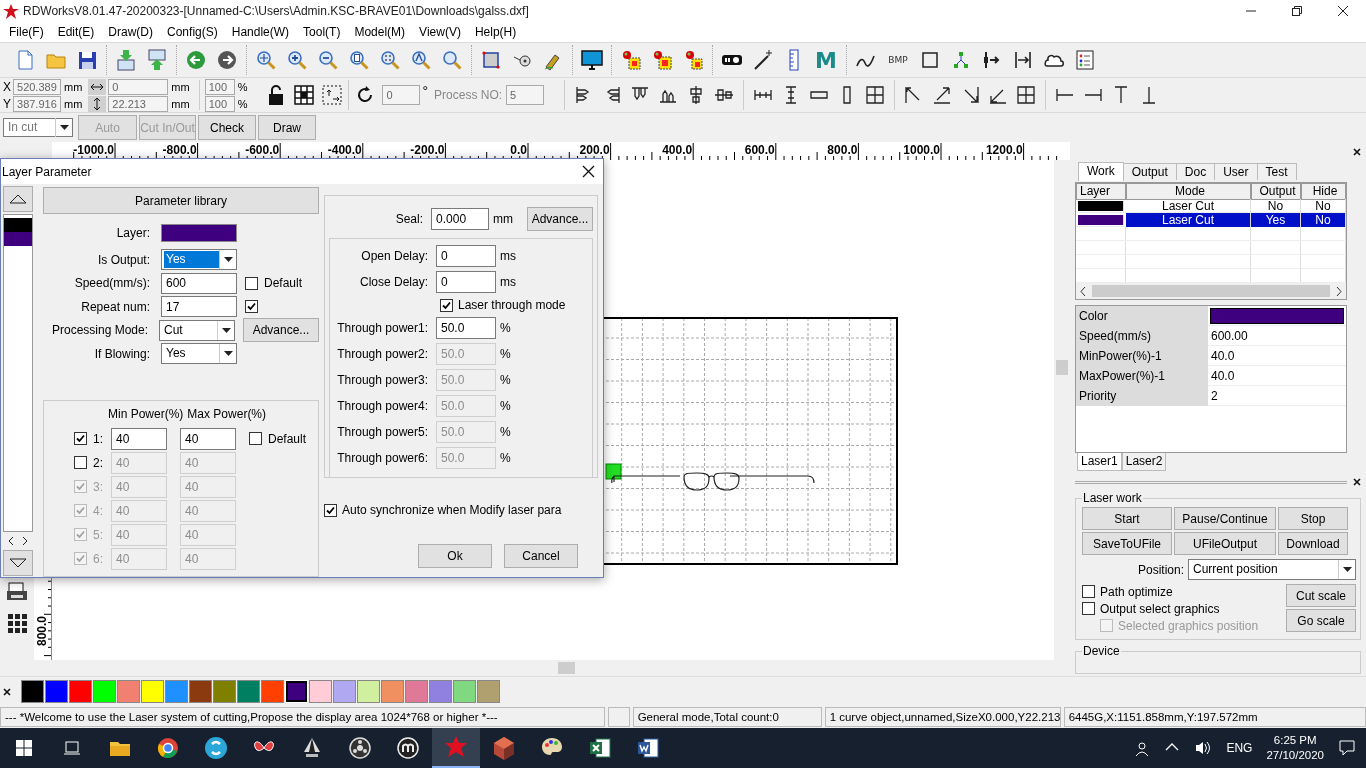  Describe the element at coordinates (898, 60) in the screenshot. I see `bitmap-button: BMP` at that location.